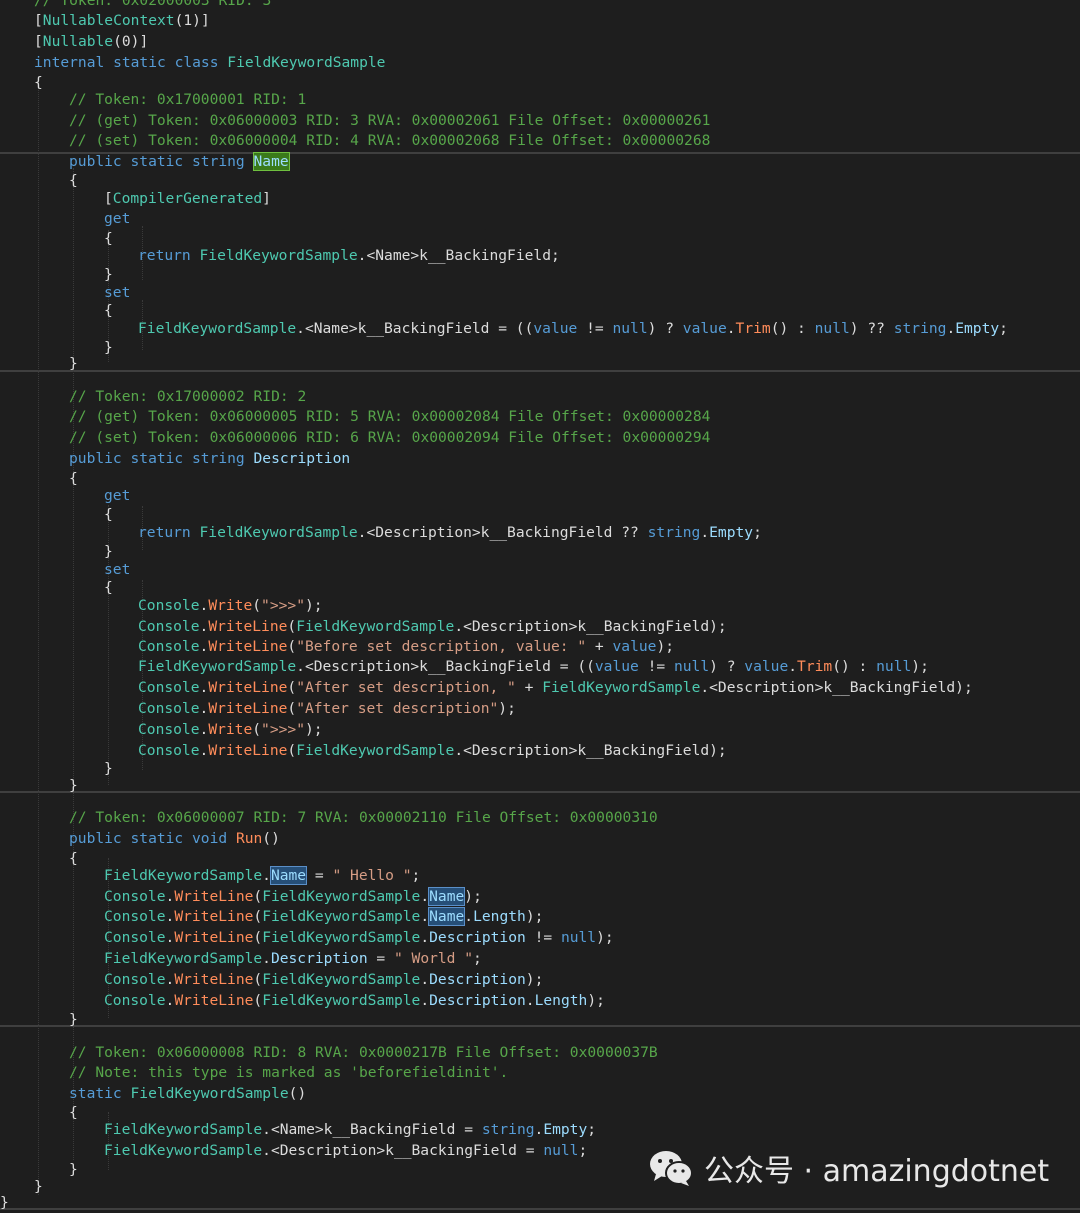 This screenshot has height=1213, width=1080. Describe the element at coordinates (596, 1000) in the screenshot. I see `code-token: );` at that location.